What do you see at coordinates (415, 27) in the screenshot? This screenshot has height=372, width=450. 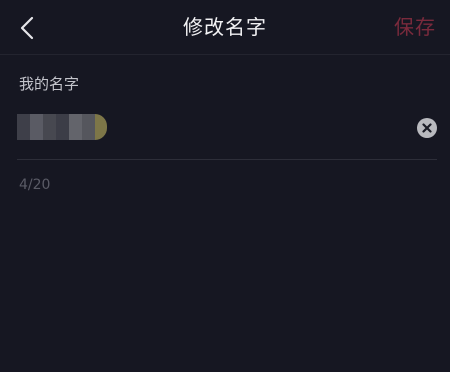 I see `save-button: 保存` at bounding box center [415, 27].